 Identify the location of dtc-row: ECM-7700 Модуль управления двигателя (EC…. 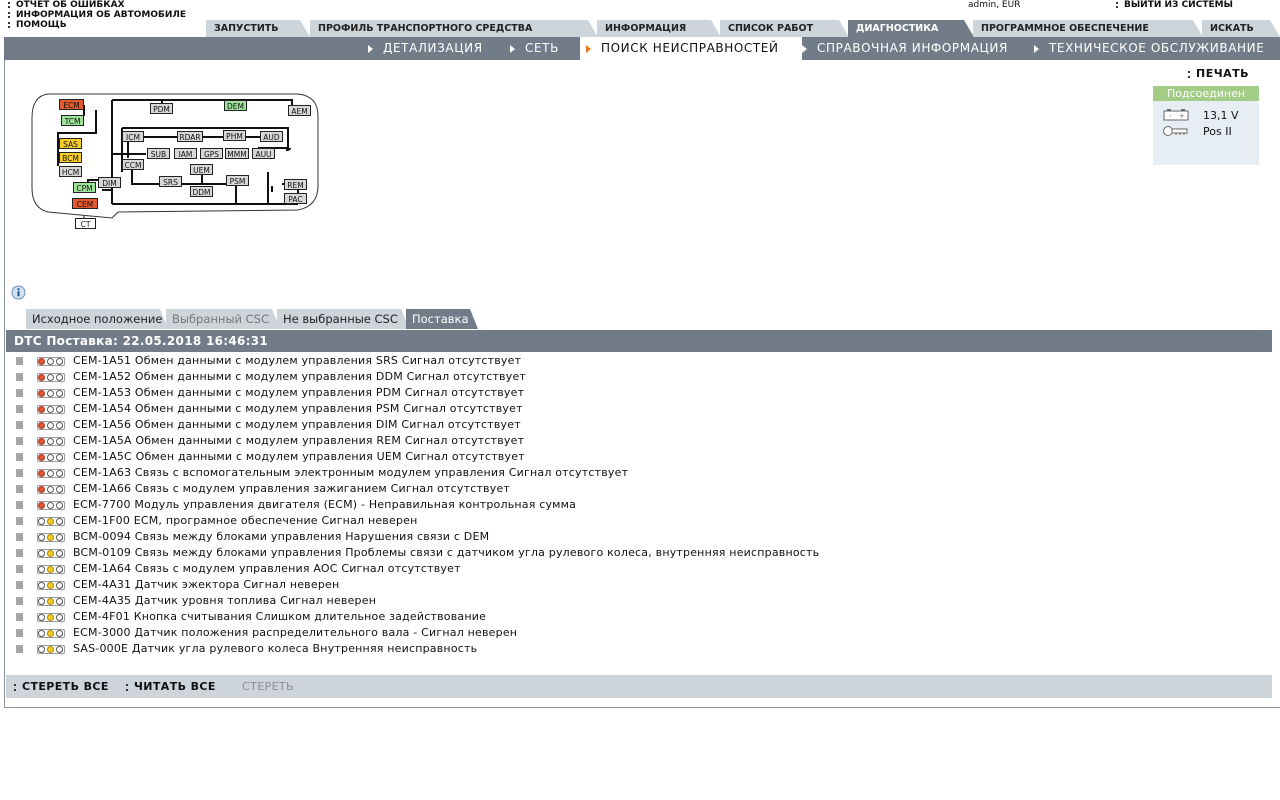
(635, 505).